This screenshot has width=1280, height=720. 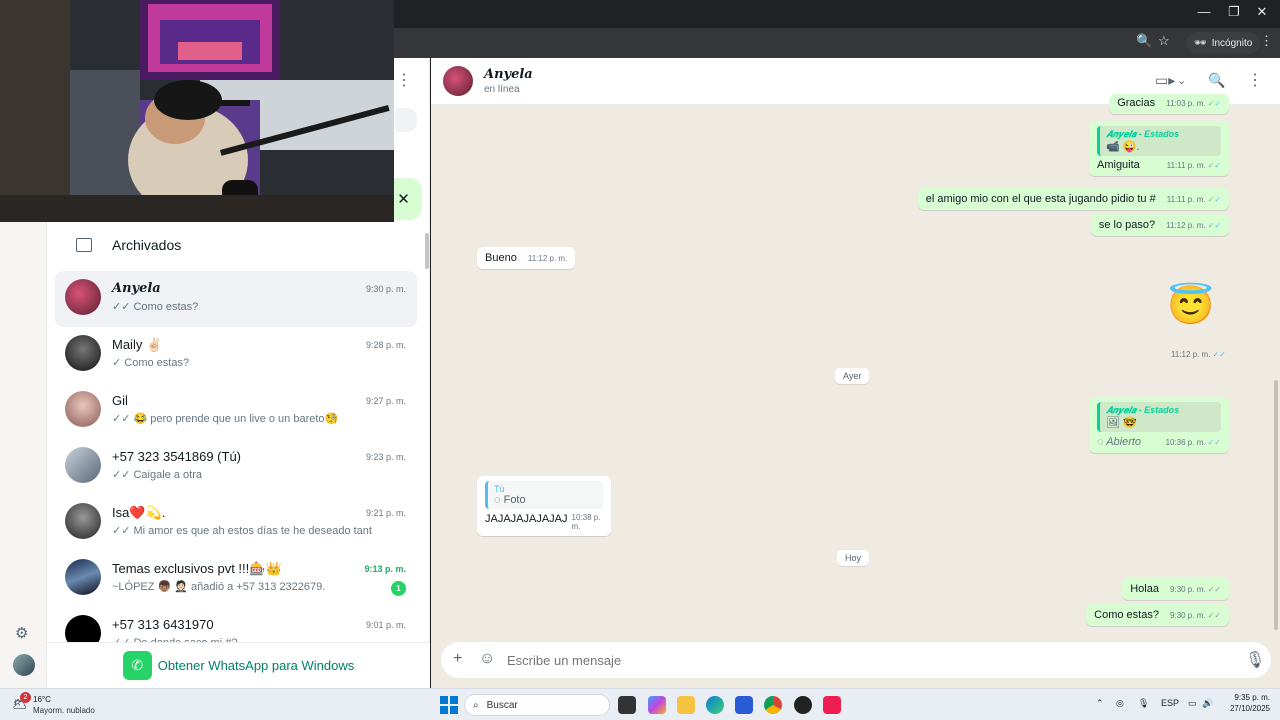 What do you see at coordinates (385, 569) in the screenshot?
I see `chat-time: 9:13 p. m.` at bounding box center [385, 569].